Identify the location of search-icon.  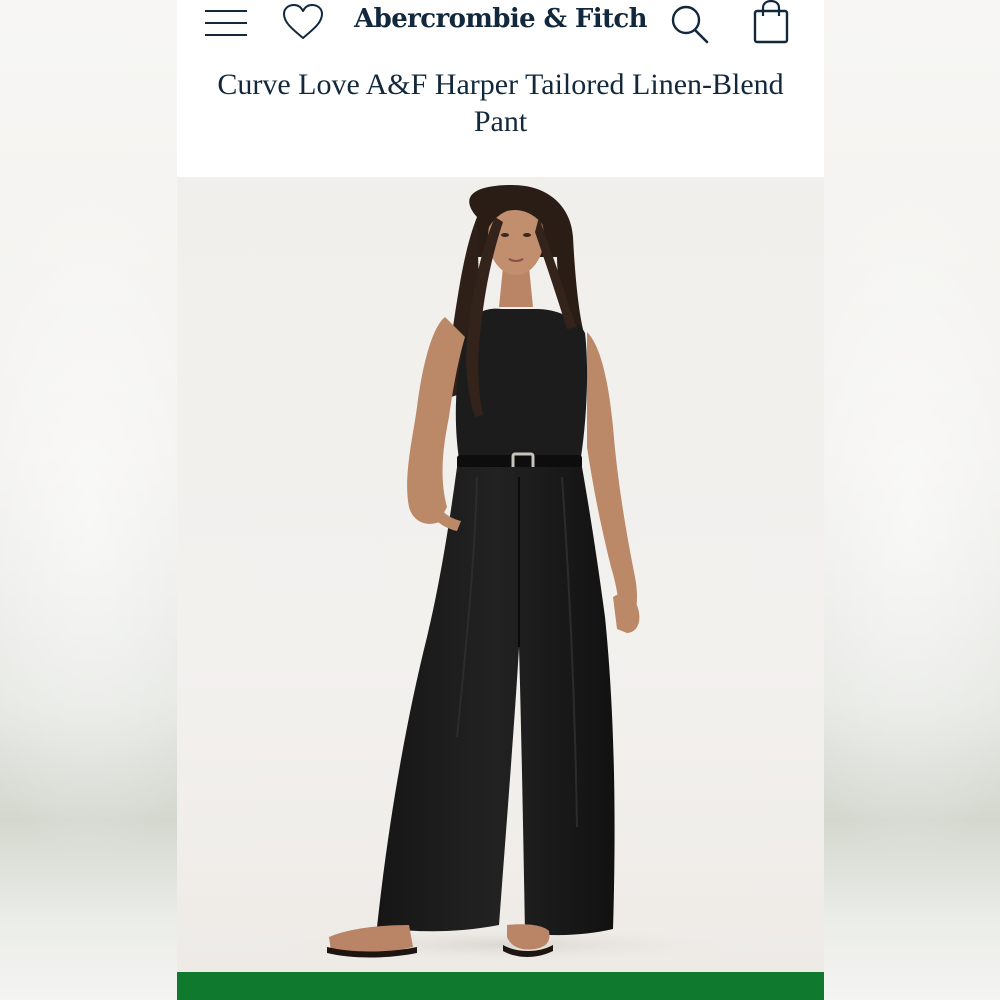
(690, 24).